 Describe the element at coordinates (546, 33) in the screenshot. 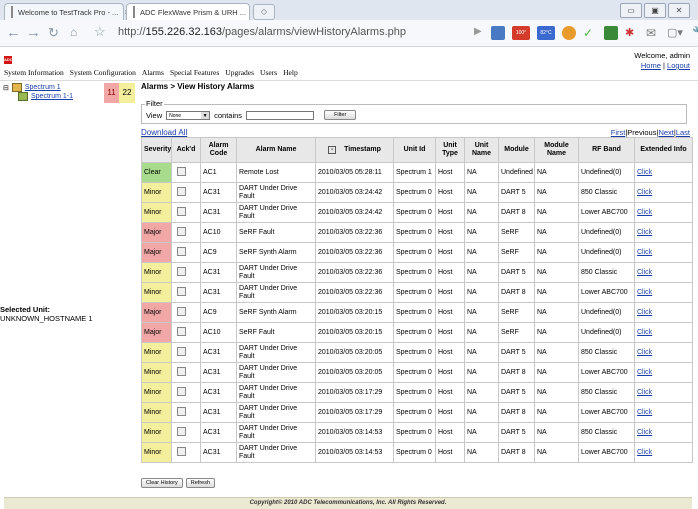

I see `temp-badge-icon: 82°C` at that location.